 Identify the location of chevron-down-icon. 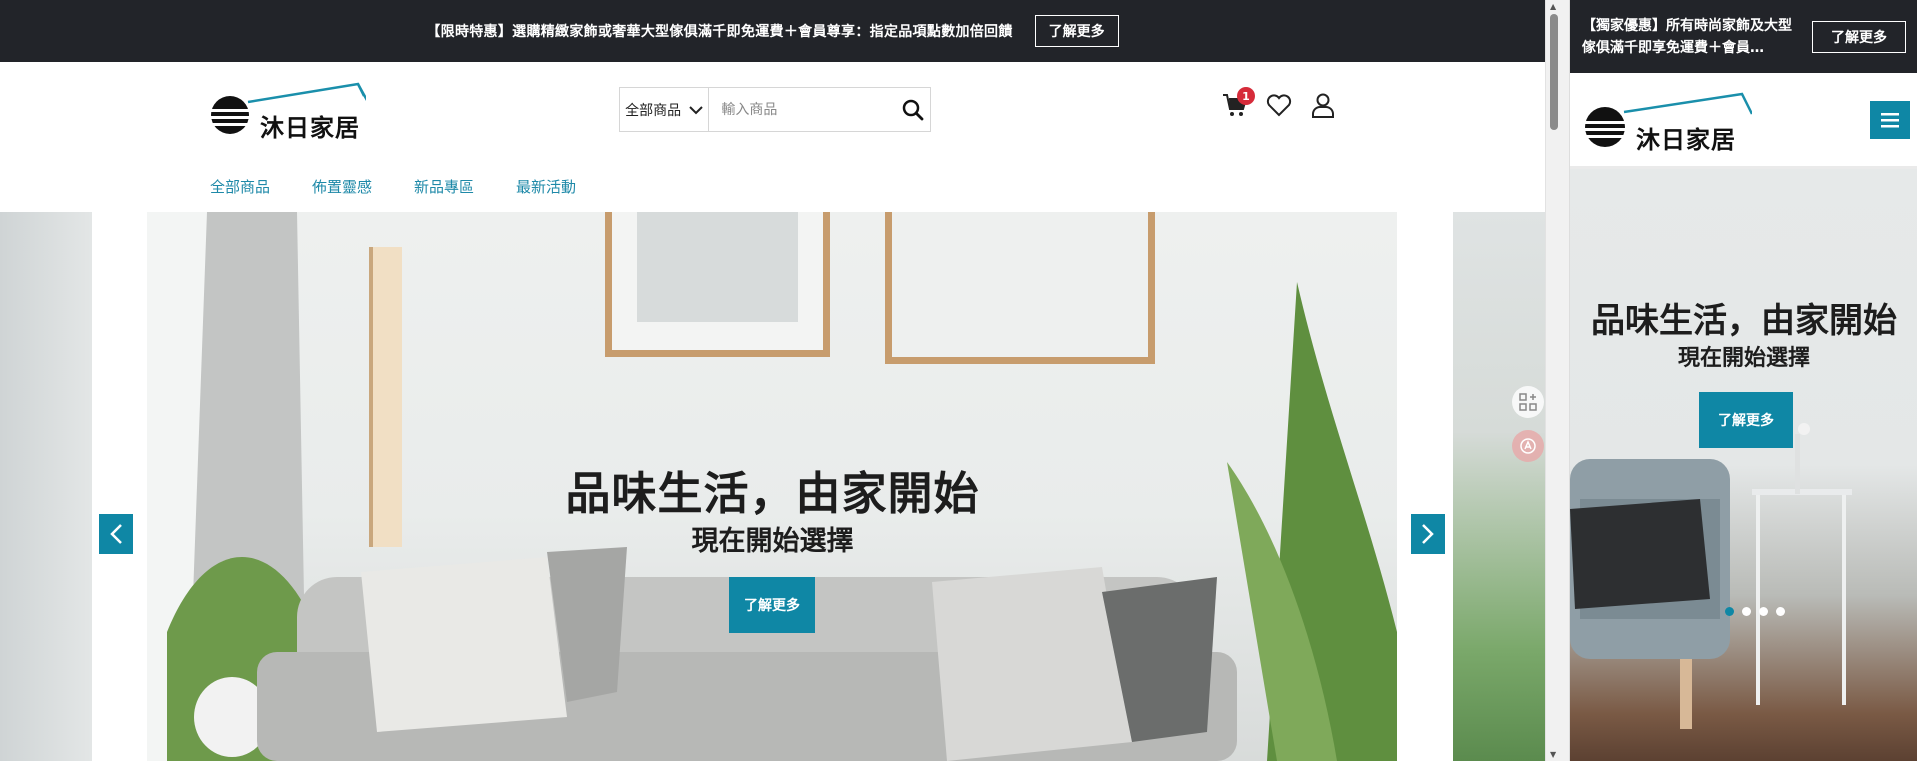
(696, 109).